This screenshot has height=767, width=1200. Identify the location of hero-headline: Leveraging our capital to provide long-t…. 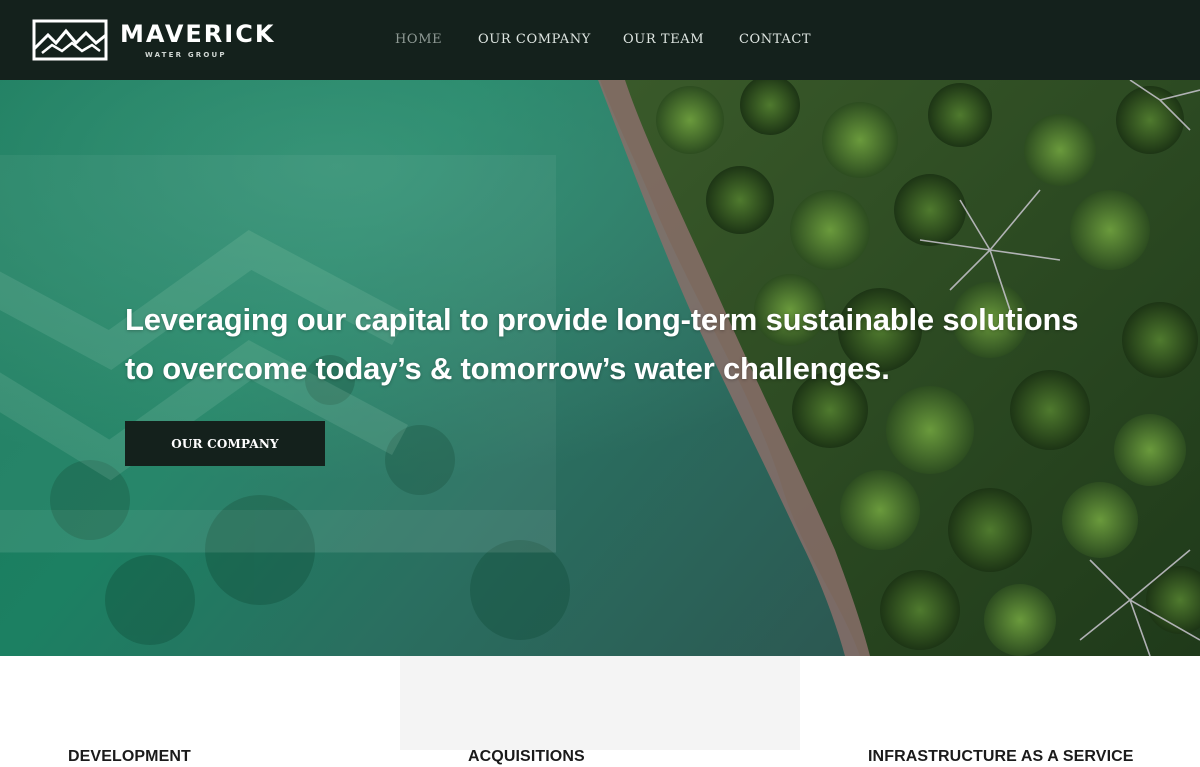
(602, 343).